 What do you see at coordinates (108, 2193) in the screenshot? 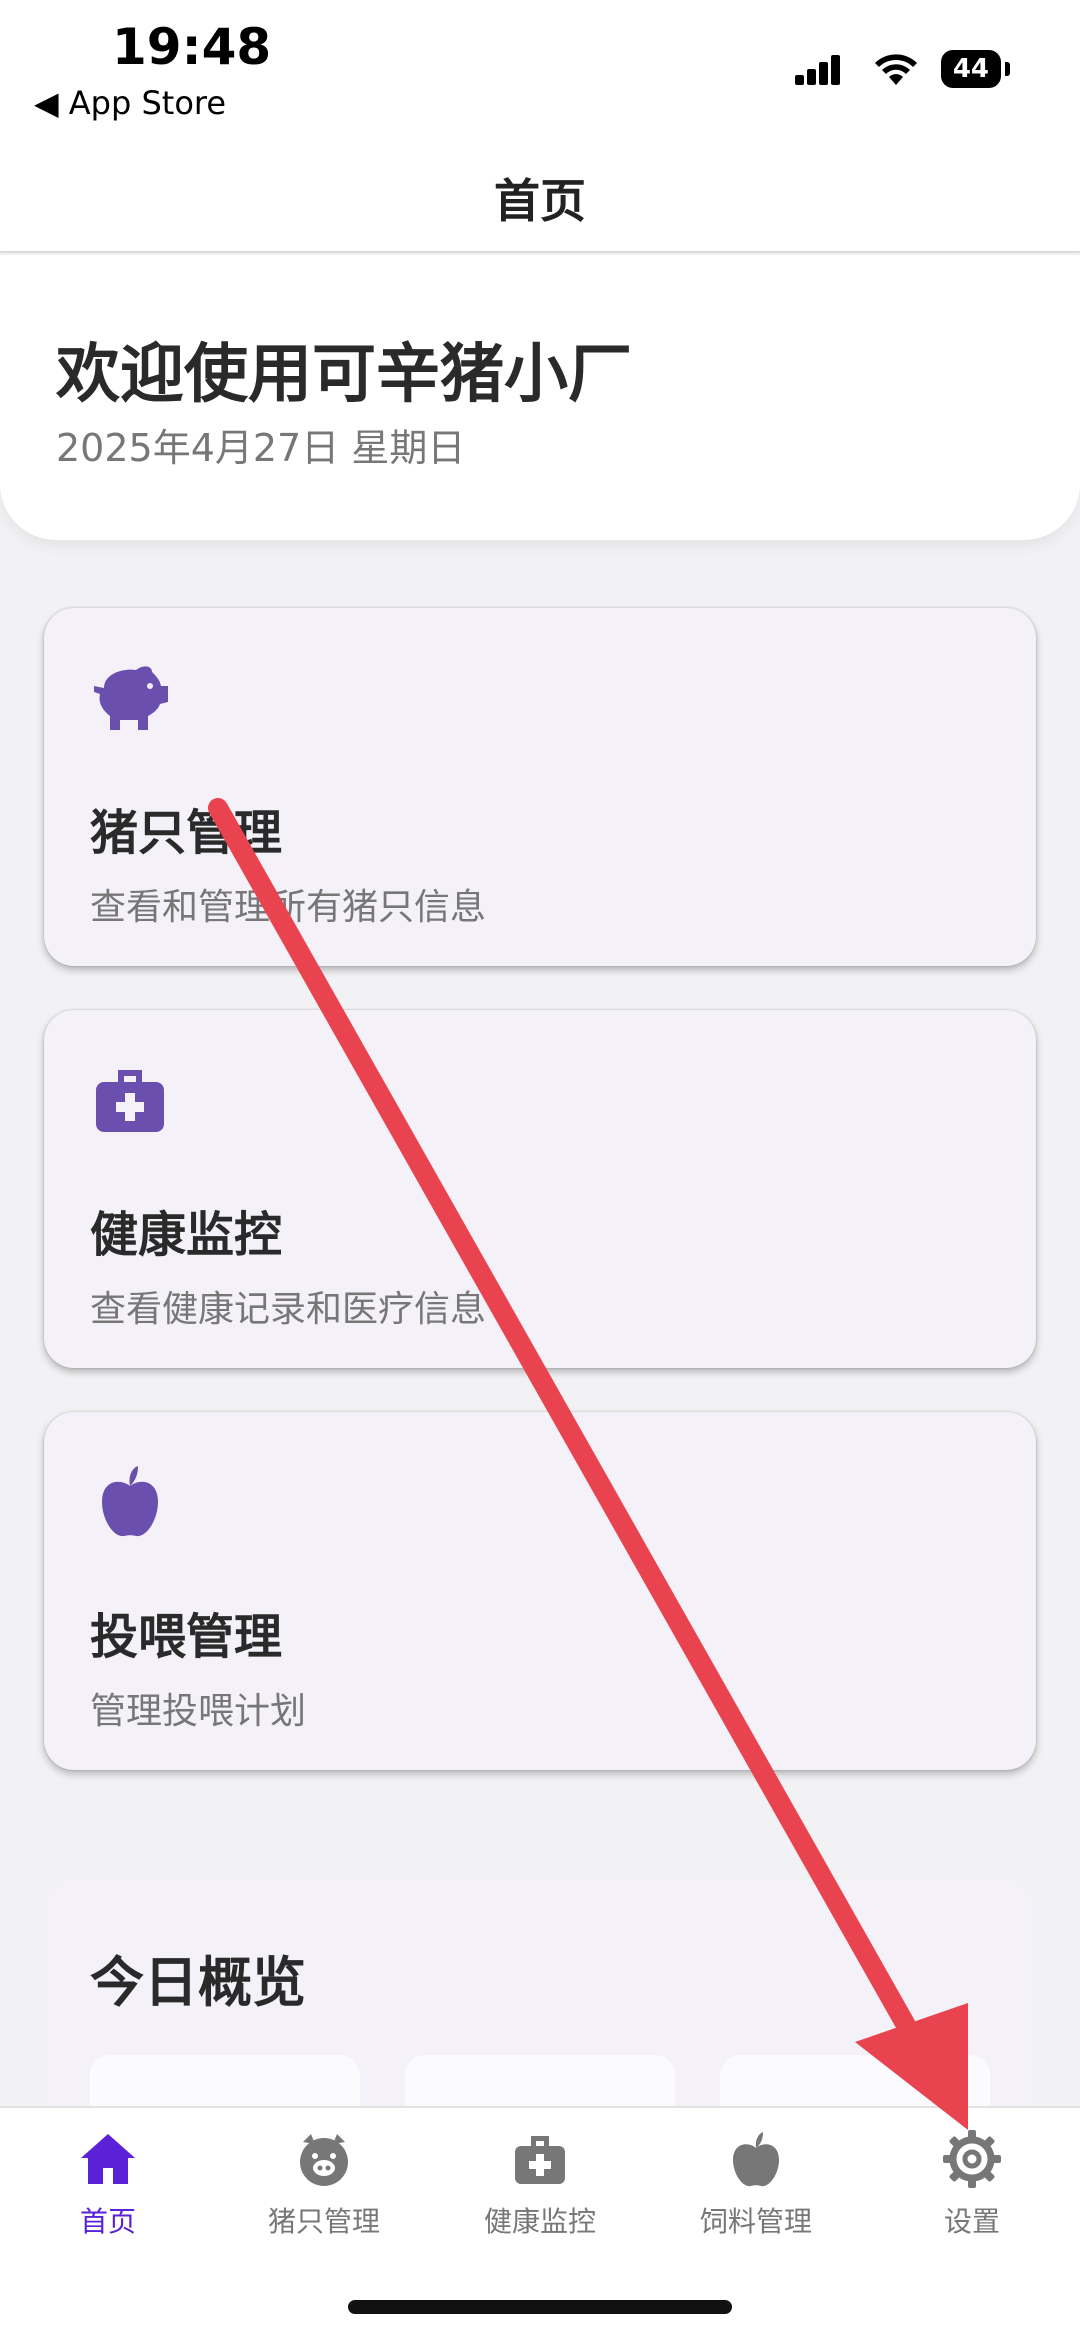
I see `tab-home: 首页` at bounding box center [108, 2193].